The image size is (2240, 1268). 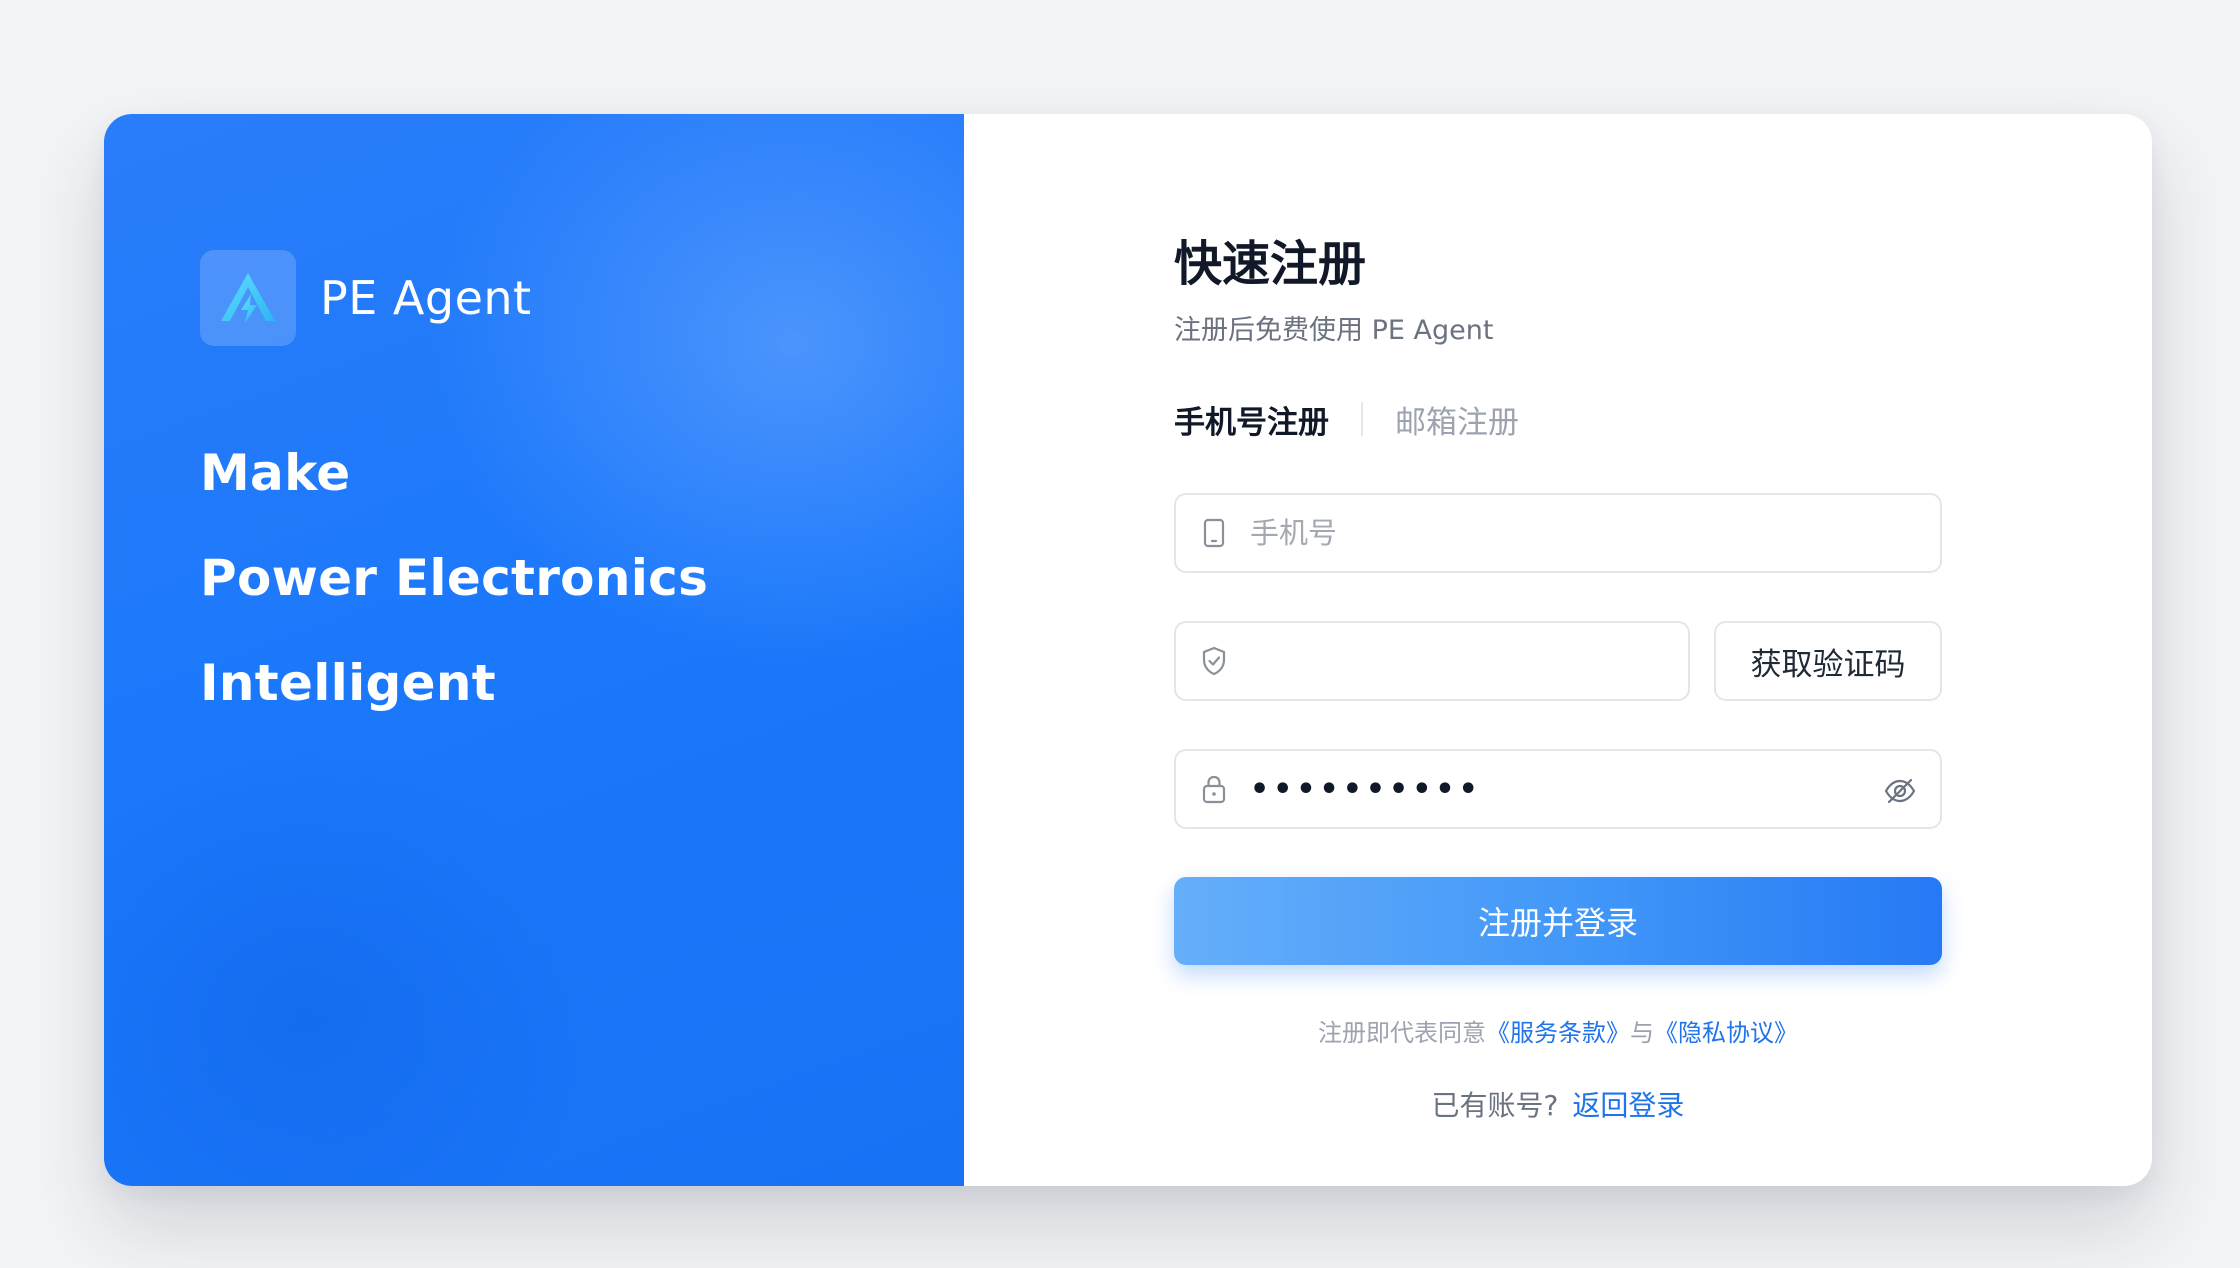 I want to click on terms-notice: 注册即代表同意《服务条款》与《隐私协议》, so click(x=1558, y=1030).